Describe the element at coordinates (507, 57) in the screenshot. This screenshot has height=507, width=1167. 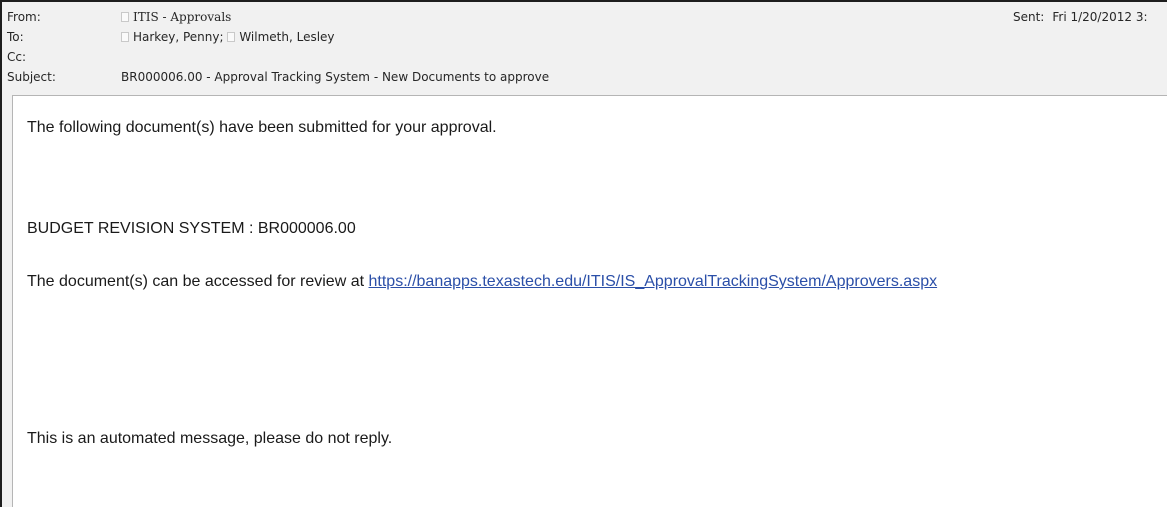
I see `cc-row: Cc:` at that location.